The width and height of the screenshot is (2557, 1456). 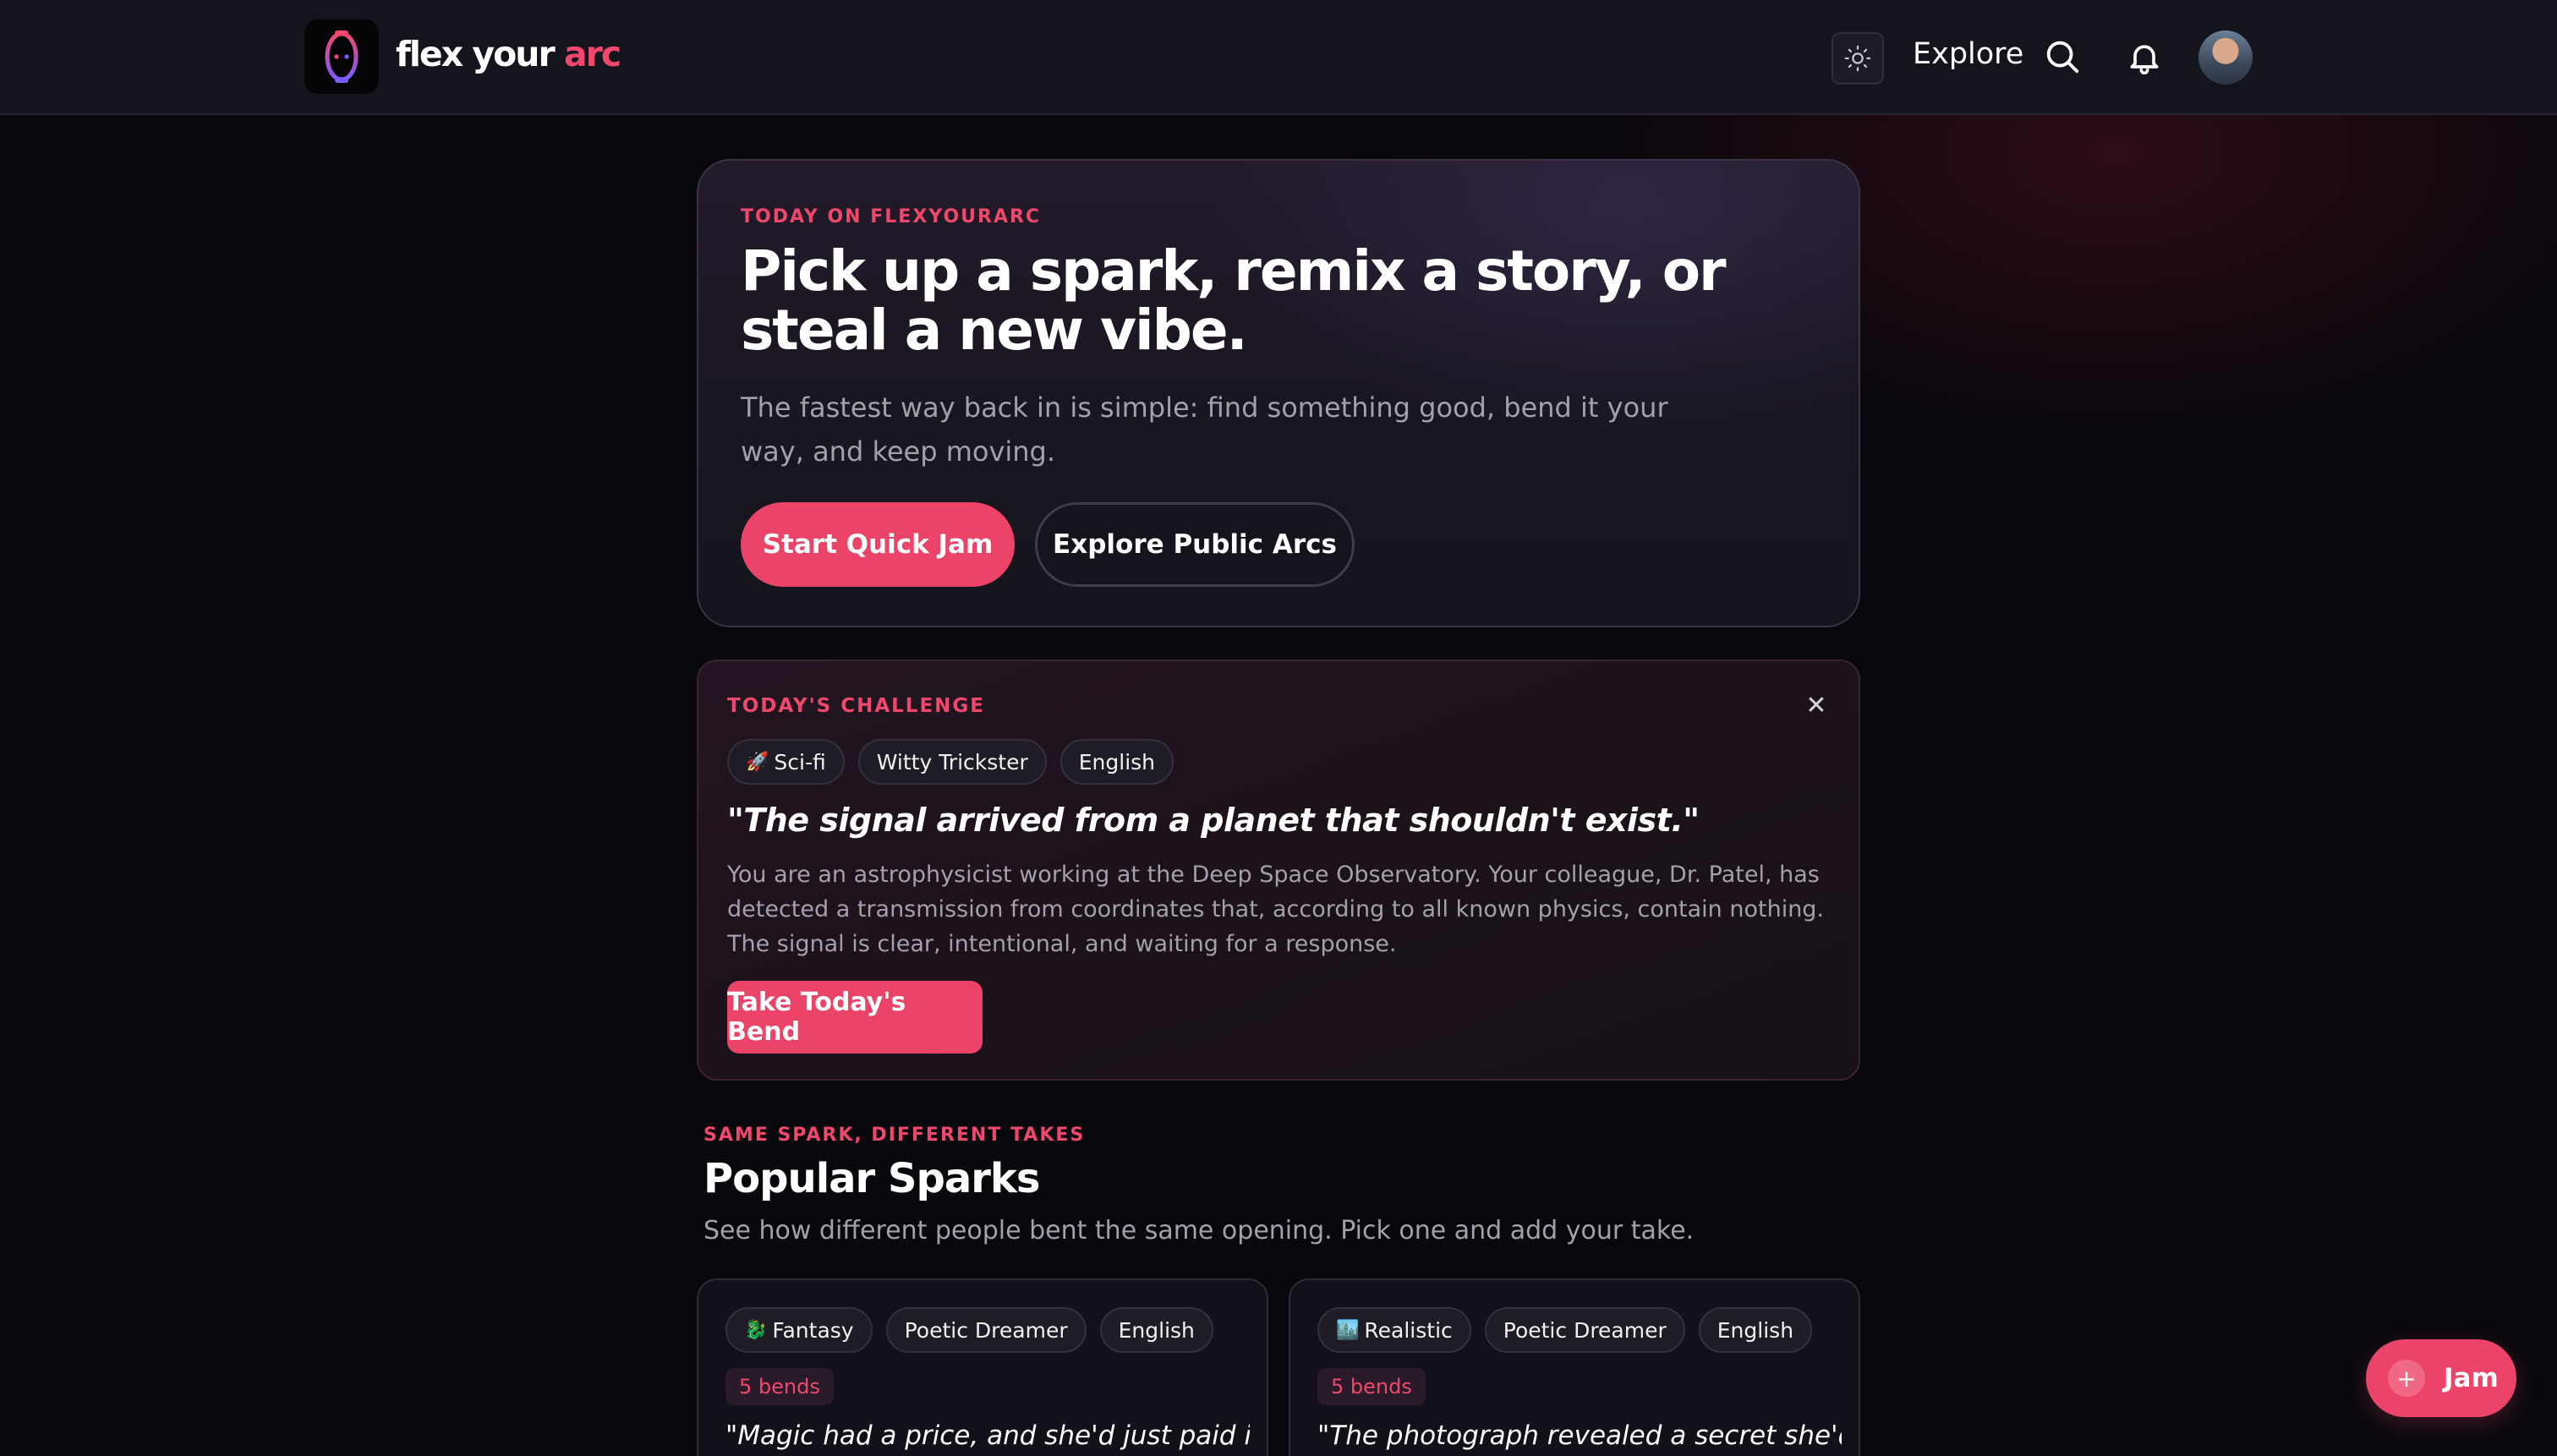 I want to click on plus-icon: +, so click(x=2406, y=1378).